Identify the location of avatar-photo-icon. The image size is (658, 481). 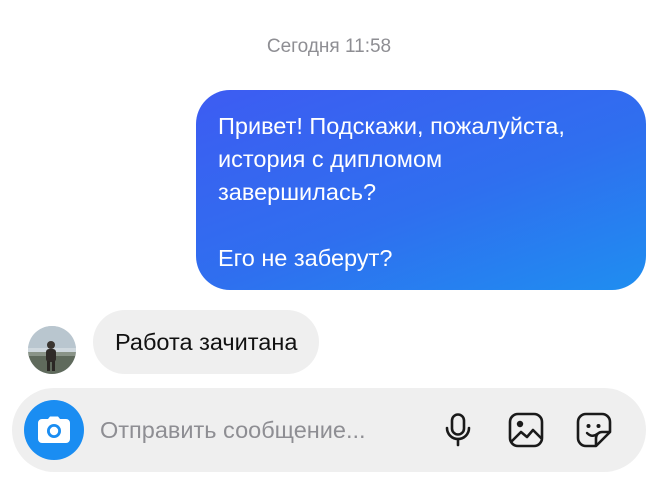
(52, 350).